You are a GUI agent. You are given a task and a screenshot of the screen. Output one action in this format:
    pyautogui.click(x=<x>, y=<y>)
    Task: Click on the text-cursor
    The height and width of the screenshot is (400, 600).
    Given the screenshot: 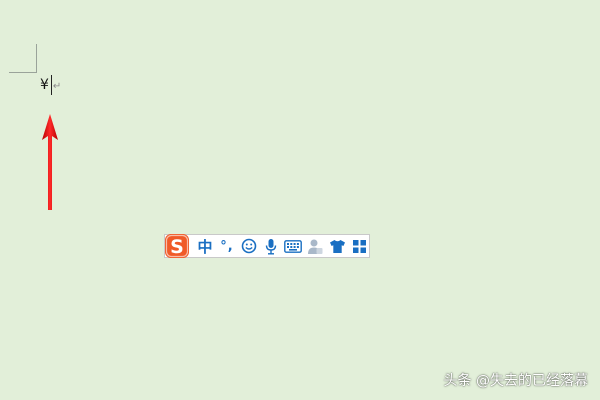 What is the action you would take?
    pyautogui.click(x=51, y=85)
    